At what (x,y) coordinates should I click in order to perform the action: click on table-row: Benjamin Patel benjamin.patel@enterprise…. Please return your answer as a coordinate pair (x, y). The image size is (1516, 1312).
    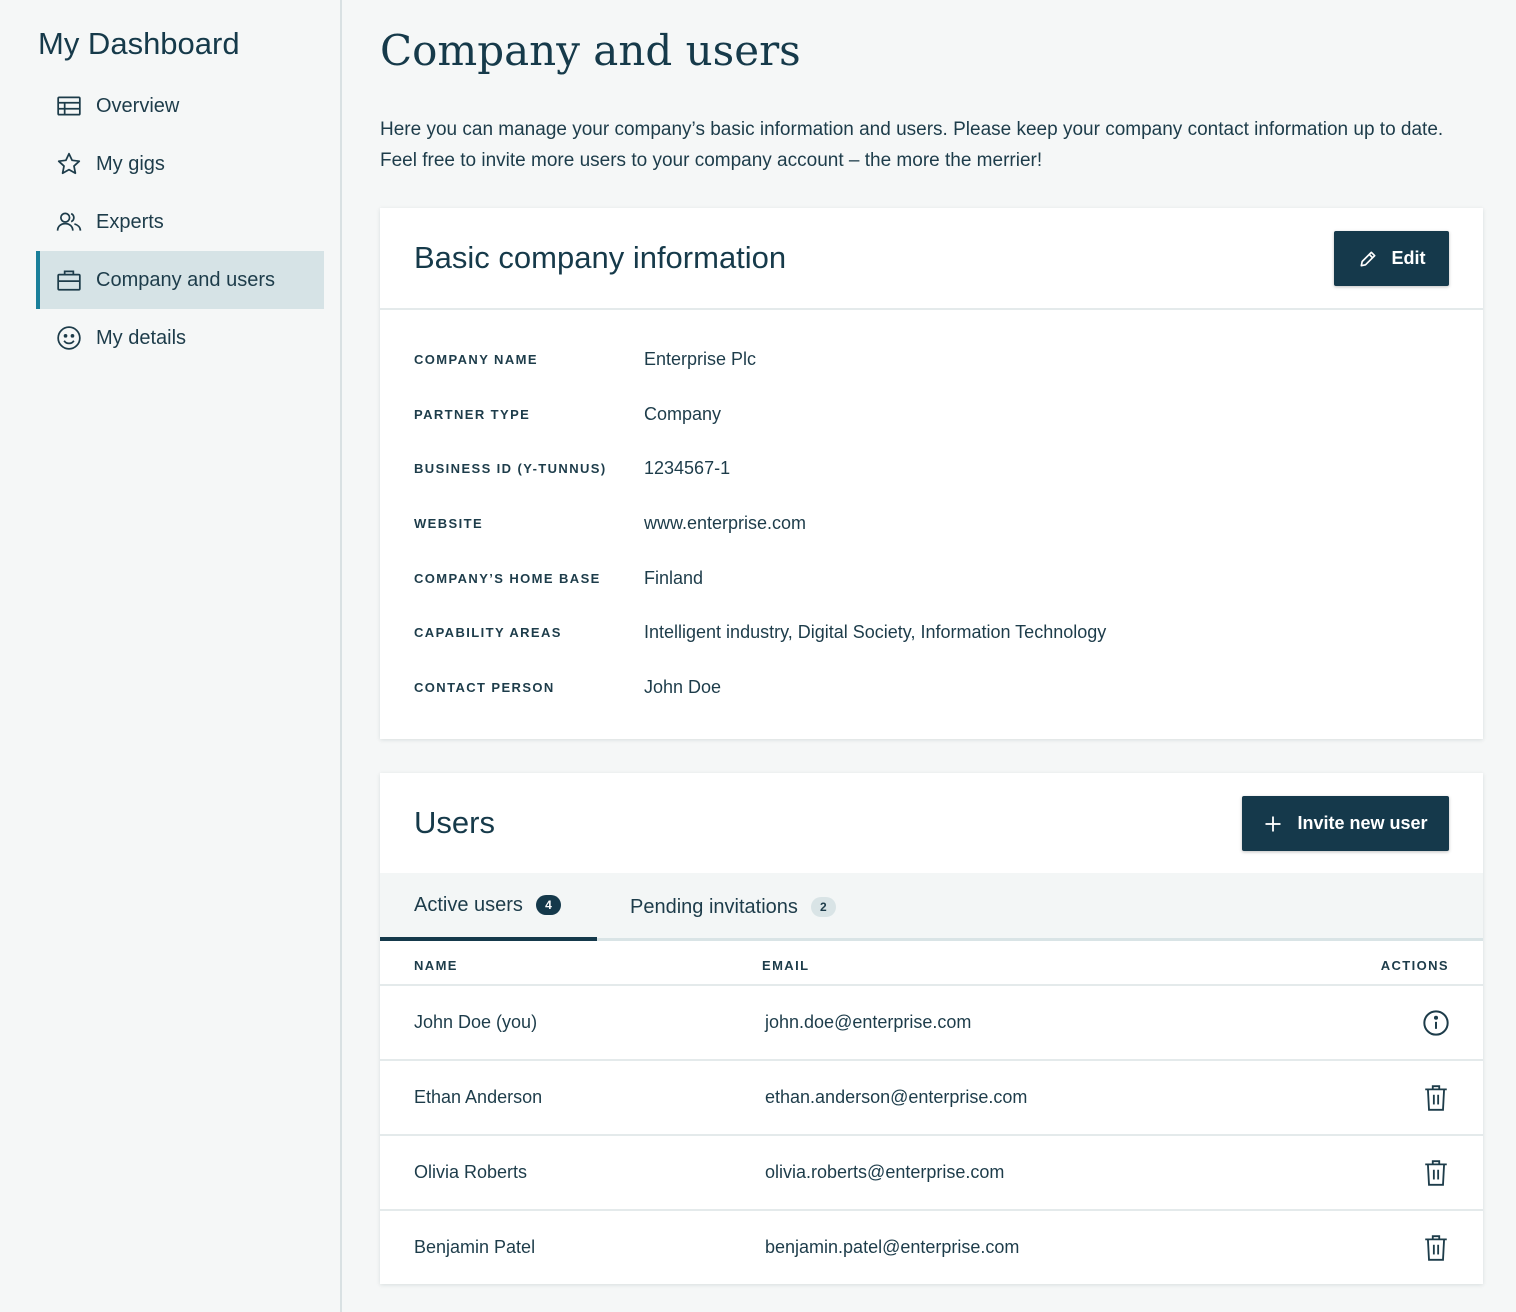
    Looking at the image, I should click on (931, 1248).